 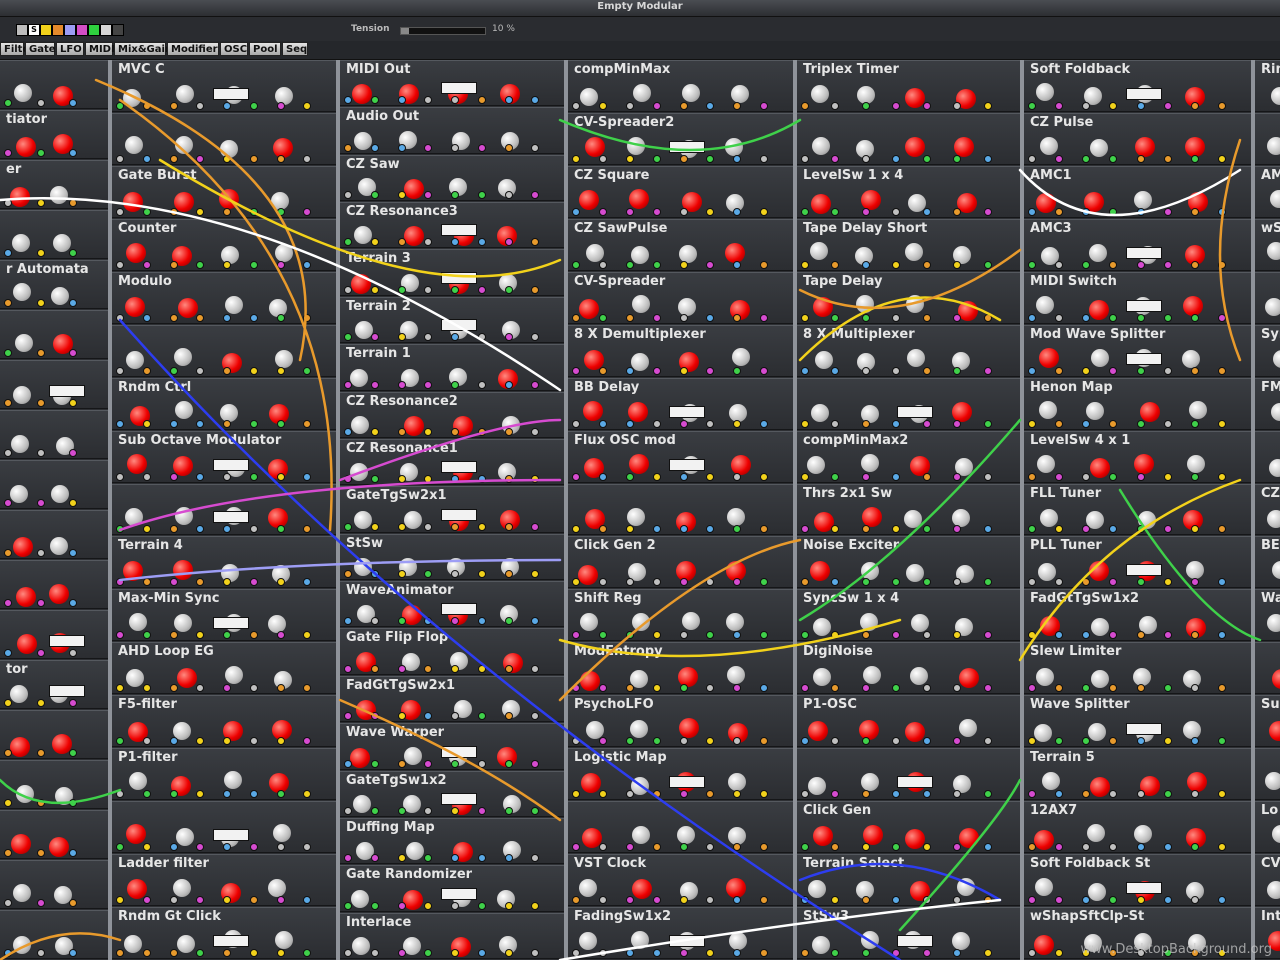 What do you see at coordinates (1267, 774) in the screenshot?
I see `module-panel` at bounding box center [1267, 774].